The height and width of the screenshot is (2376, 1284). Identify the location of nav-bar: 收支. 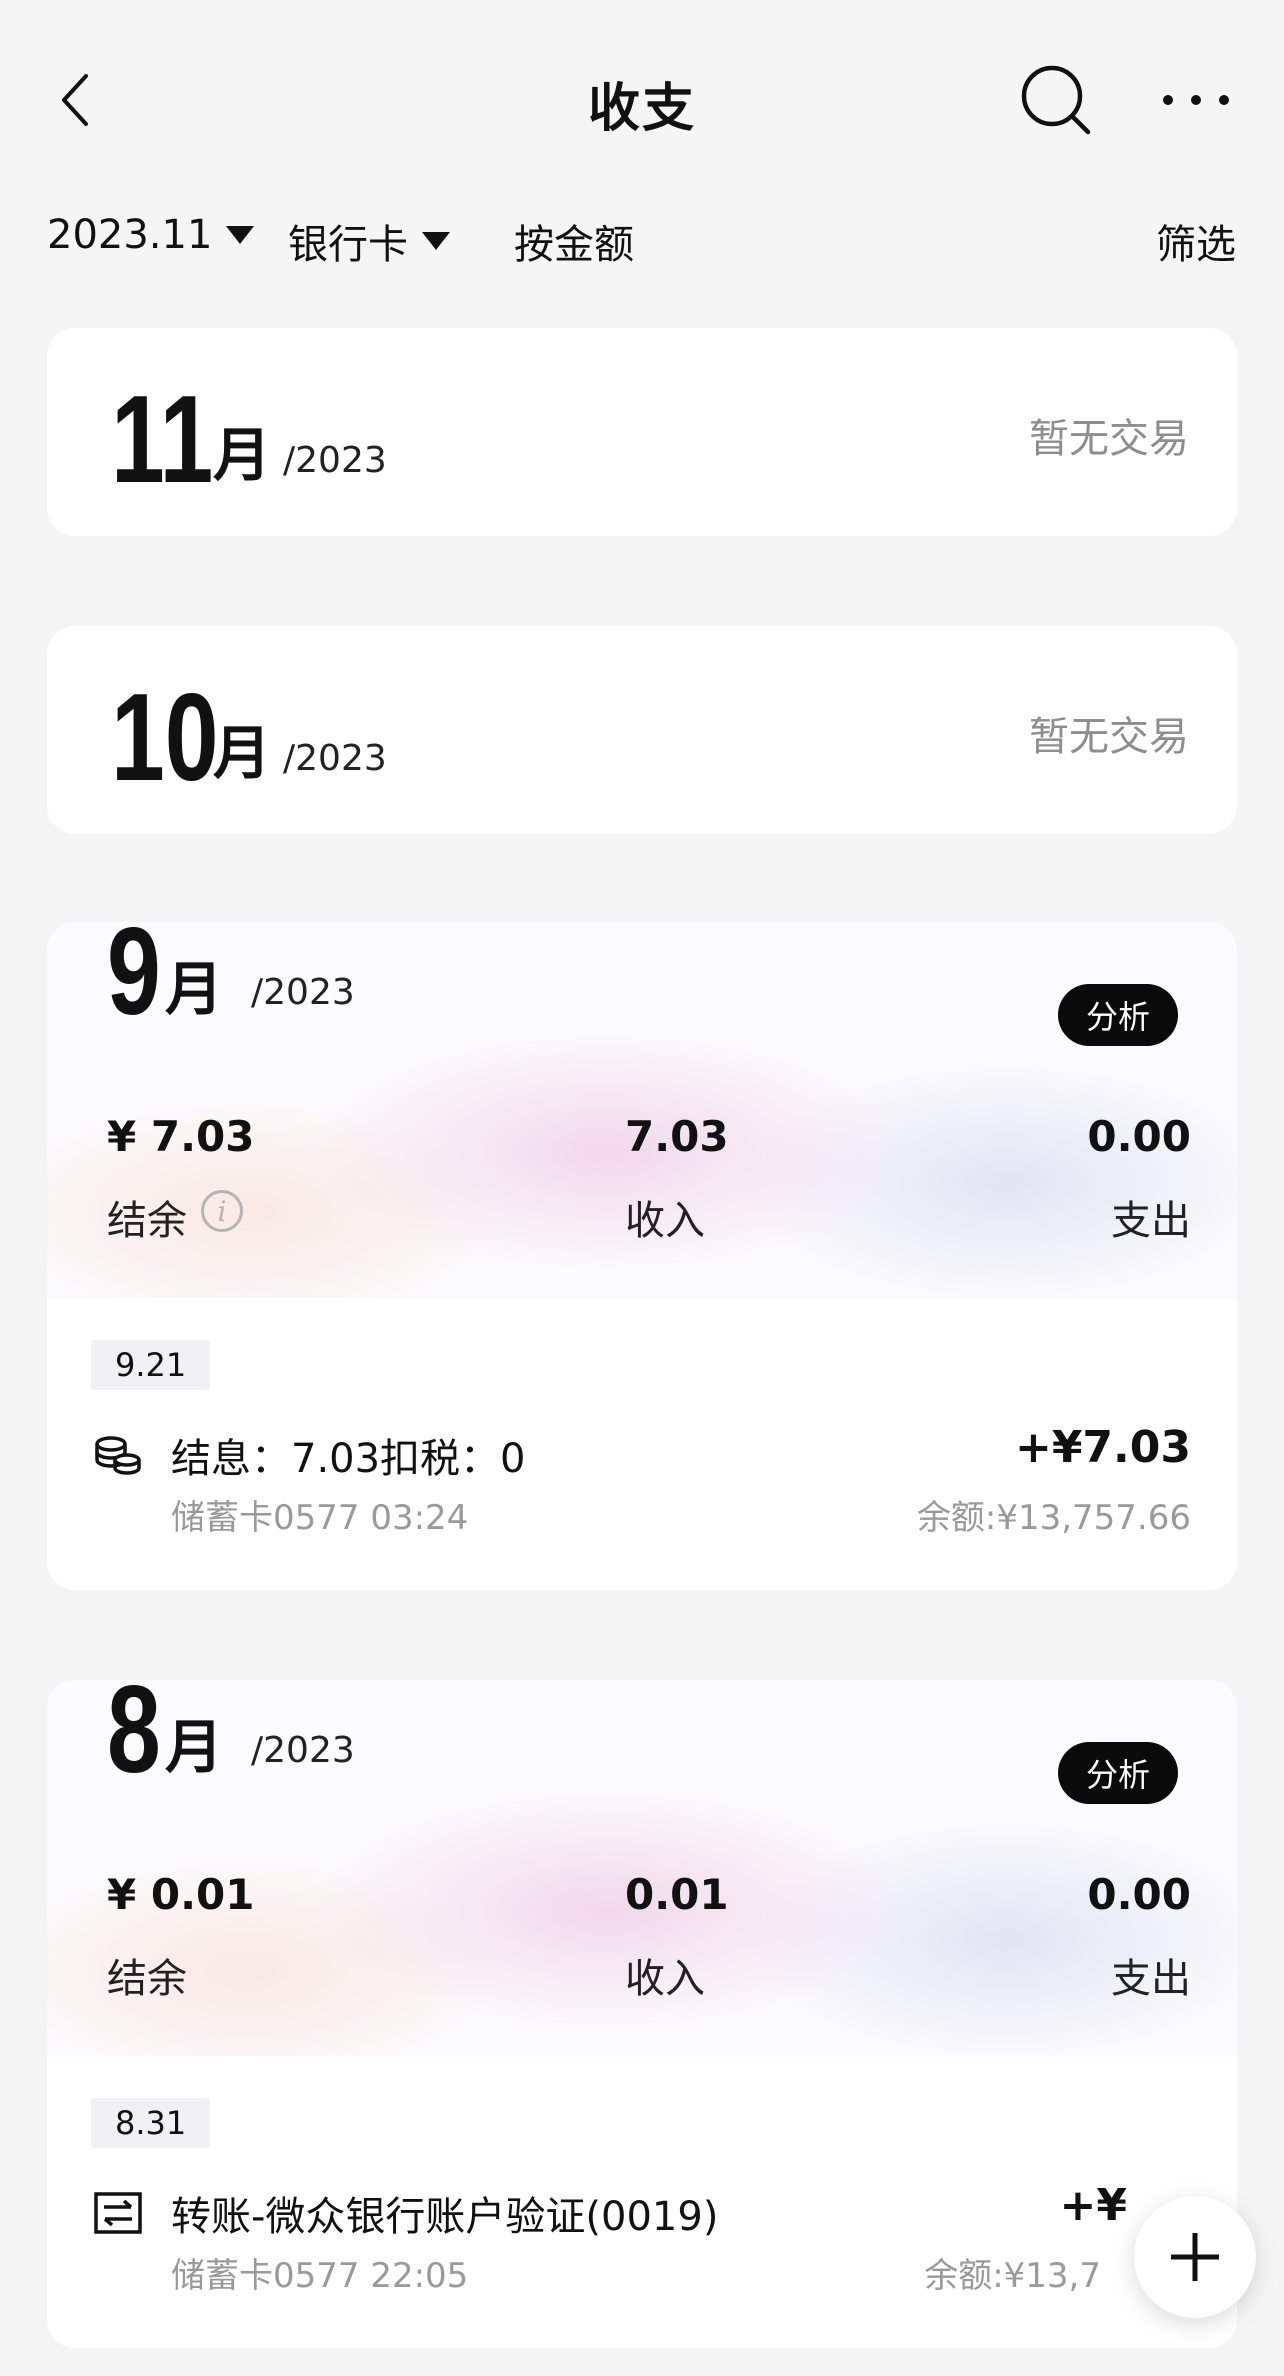
(642, 100).